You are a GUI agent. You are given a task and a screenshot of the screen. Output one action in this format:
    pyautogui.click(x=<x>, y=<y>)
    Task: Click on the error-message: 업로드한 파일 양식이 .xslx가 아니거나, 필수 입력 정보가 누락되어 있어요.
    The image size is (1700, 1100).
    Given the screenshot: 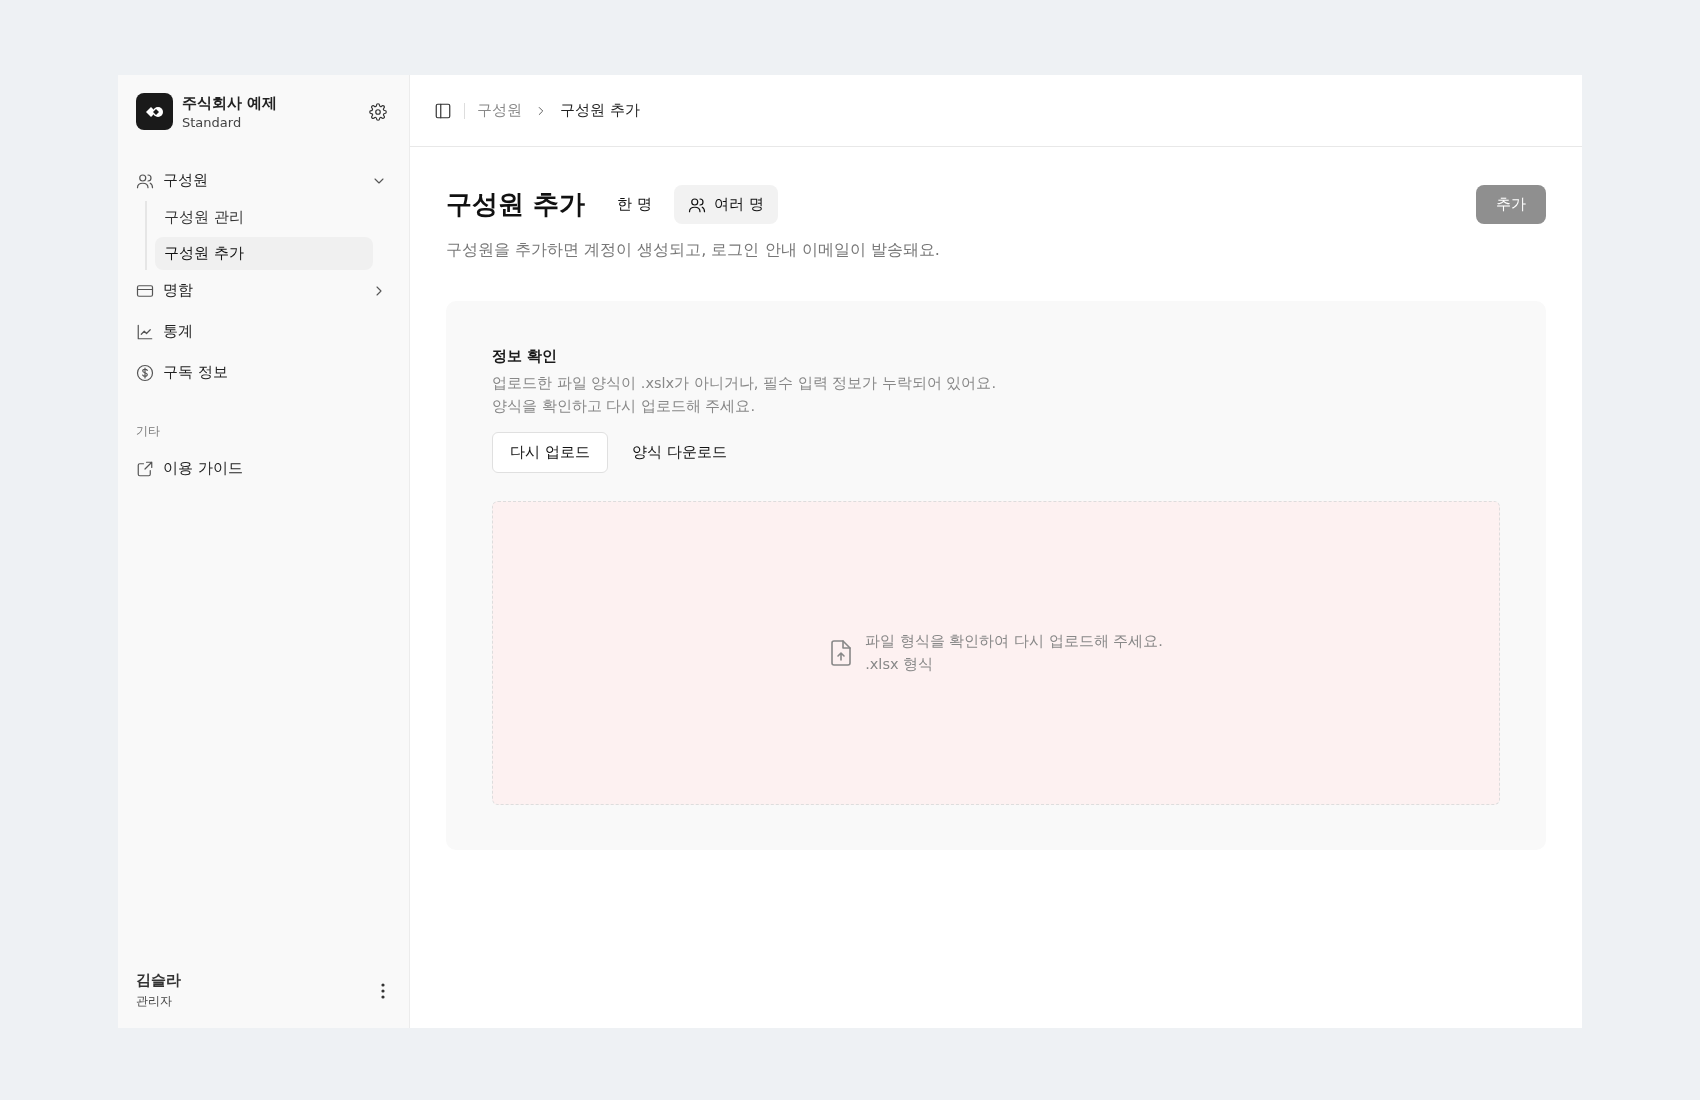 What is the action you would take?
    pyautogui.click(x=745, y=383)
    